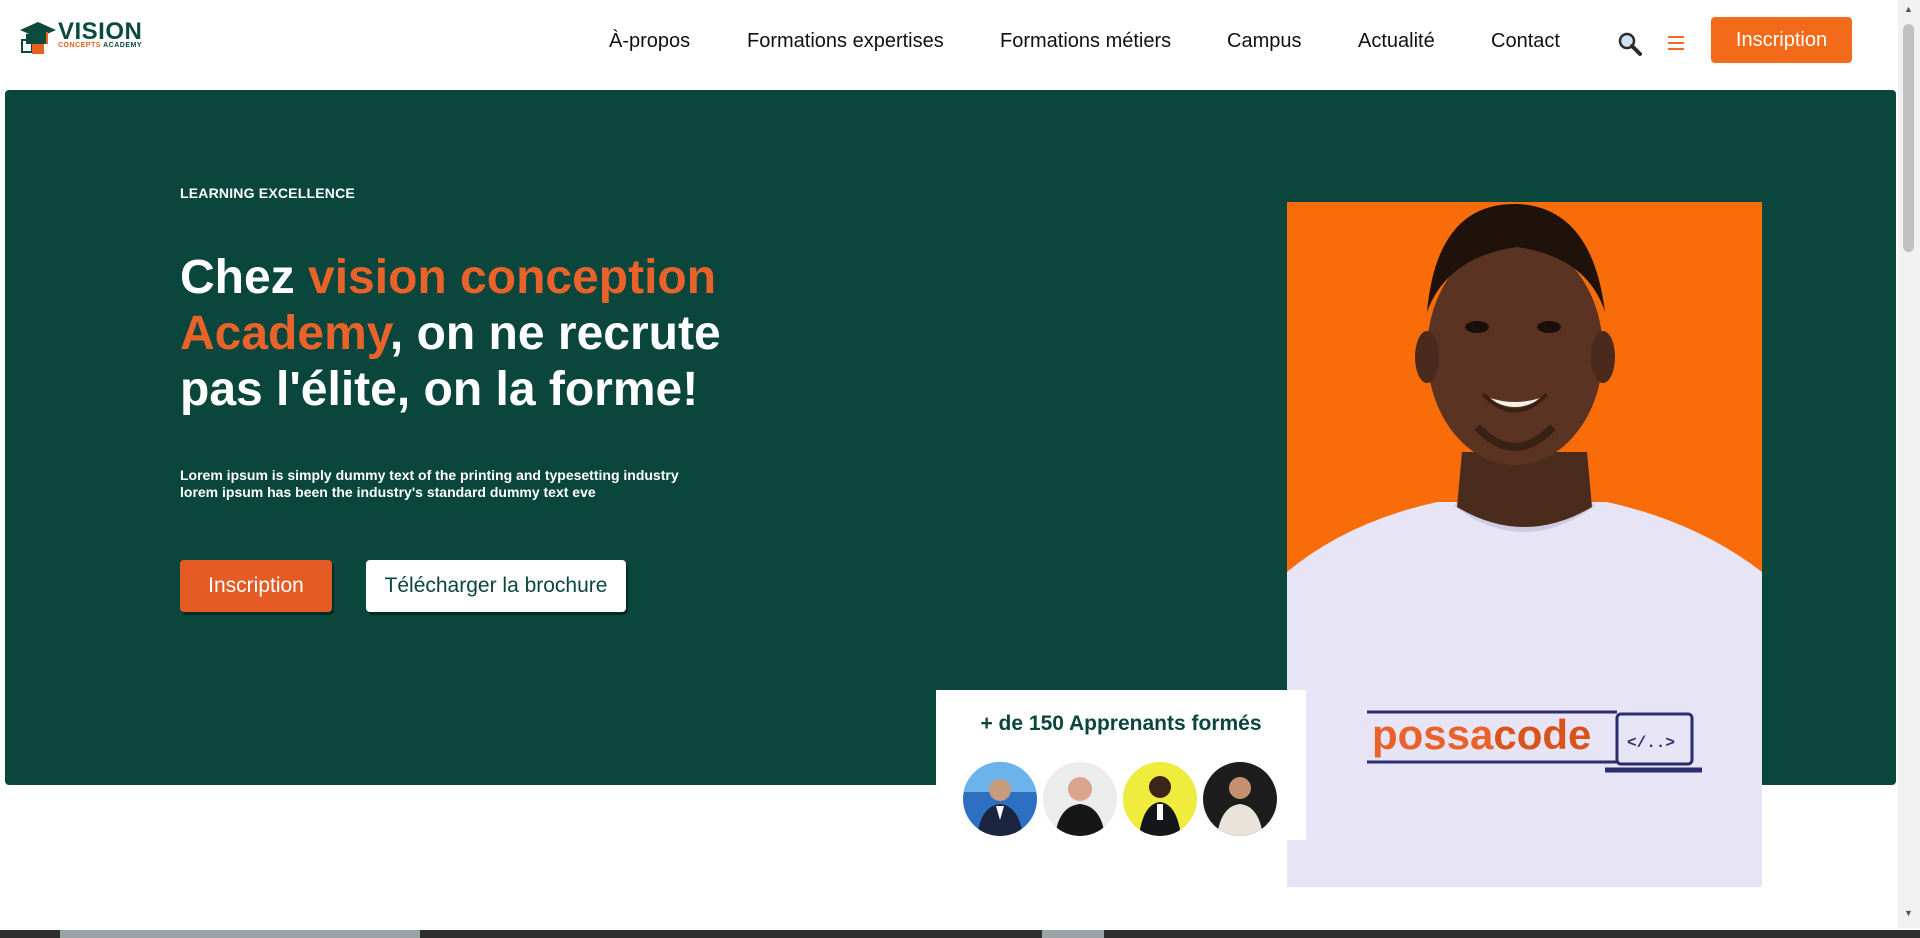 The height and width of the screenshot is (938, 1920). I want to click on vertical-scrollbar: ▲ ▼, so click(1909, 464).